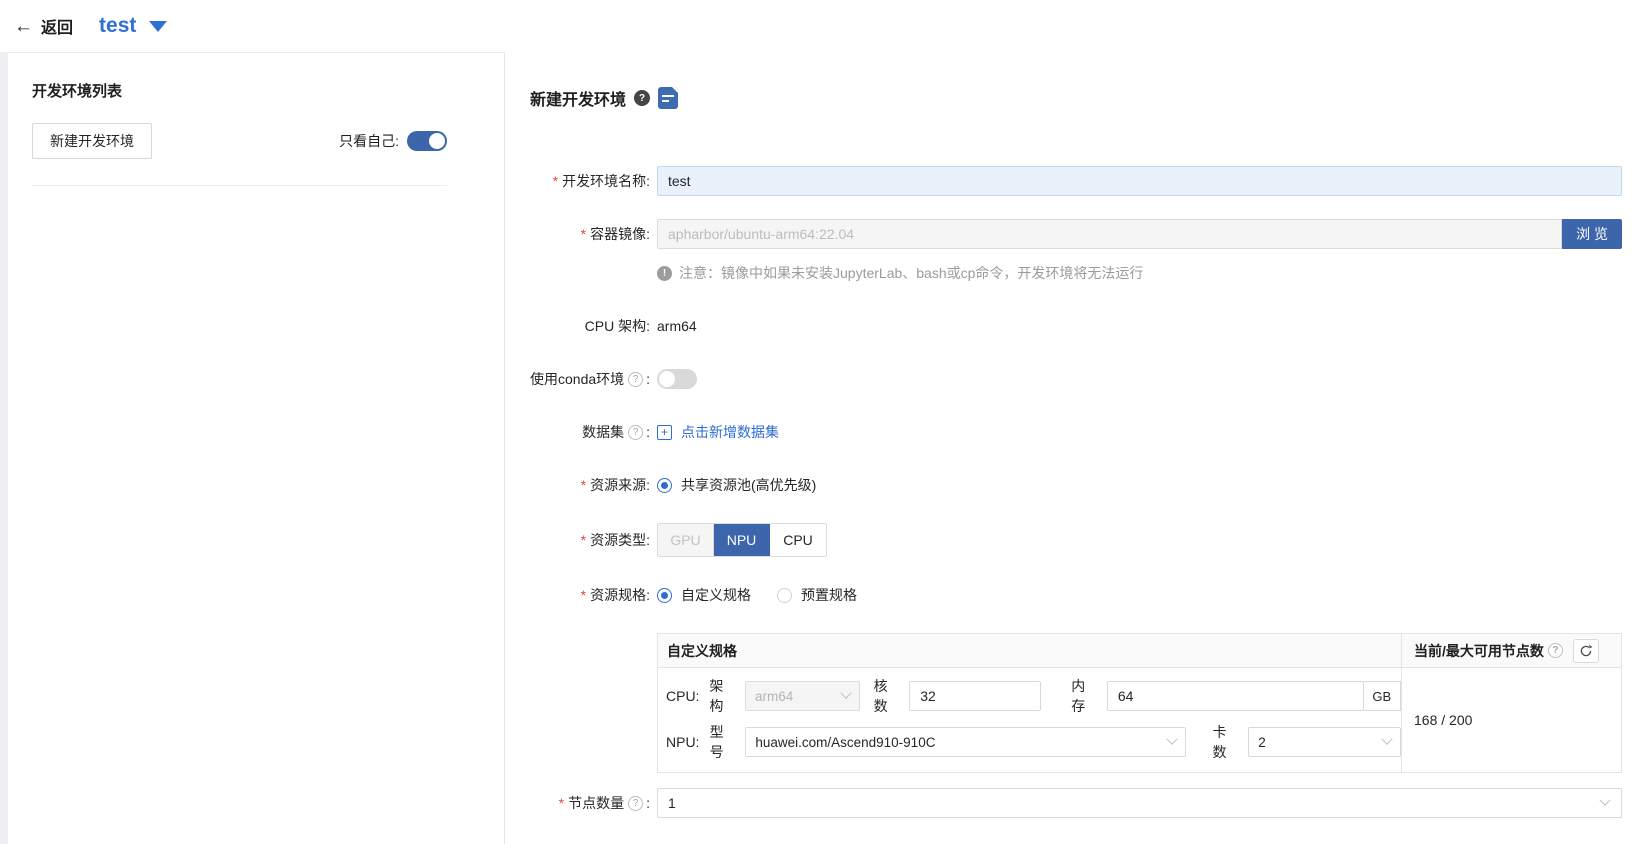  Describe the element at coordinates (667, 379) in the screenshot. I see `toggle-knob` at that location.